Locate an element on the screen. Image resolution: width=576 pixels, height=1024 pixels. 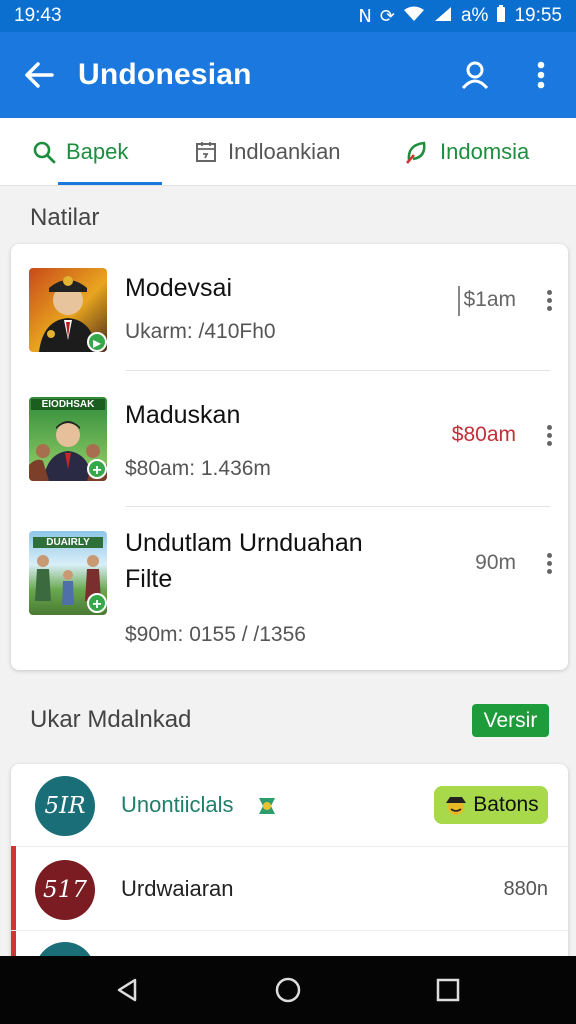
system-nav-bar is located at coordinates (288, 990).